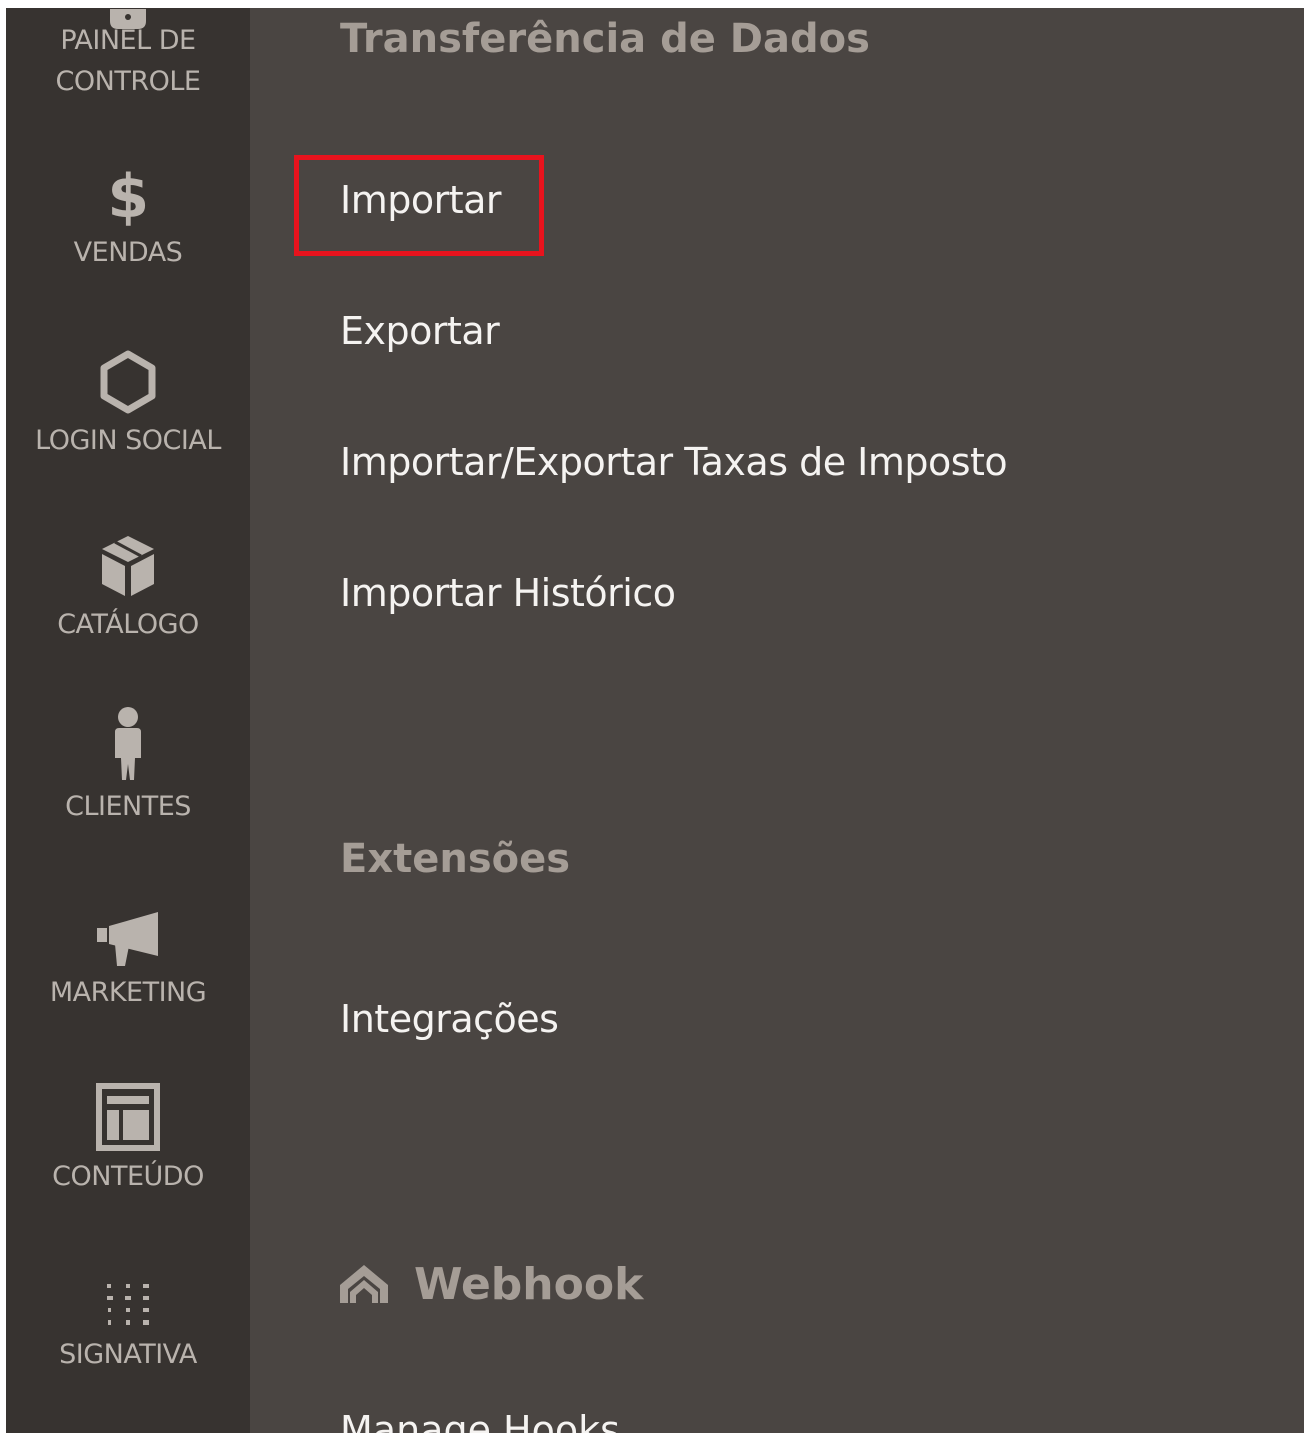 This screenshot has width=1304, height=1433. Describe the element at coordinates (128, 624) in the screenshot. I see `sidebar-item-label: CATÁLOGO` at that location.